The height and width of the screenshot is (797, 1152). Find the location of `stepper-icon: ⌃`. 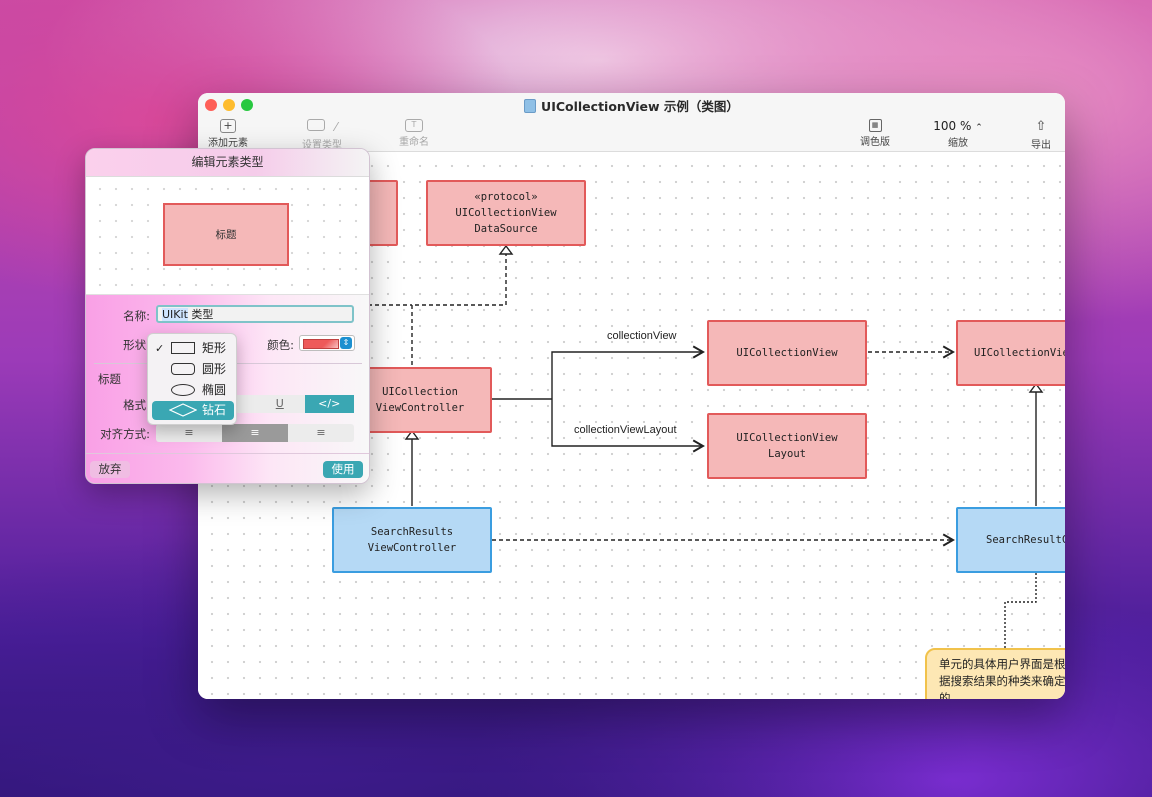

stepper-icon: ⌃ is located at coordinates (979, 128).